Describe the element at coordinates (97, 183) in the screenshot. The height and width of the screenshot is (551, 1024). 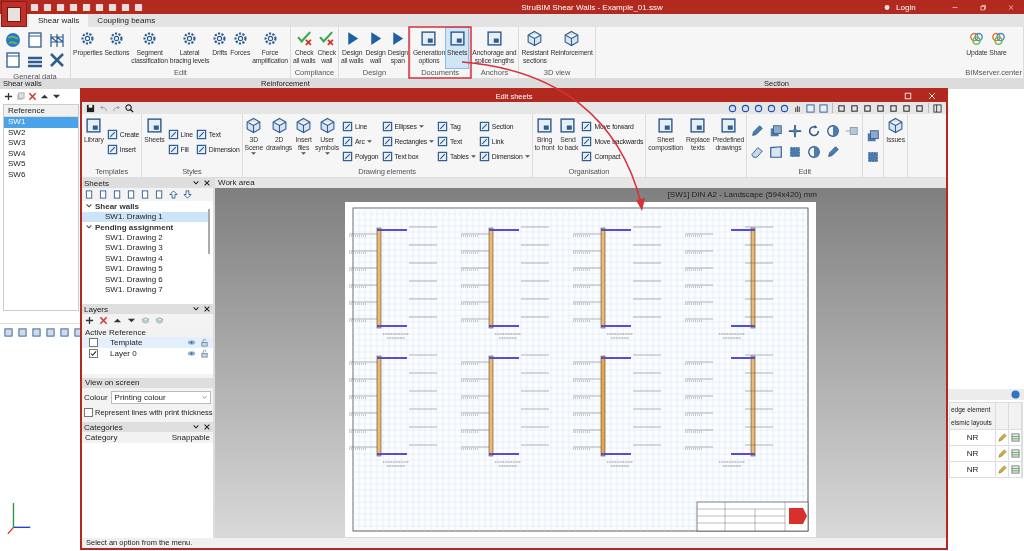
I see `panel-header: Sheets` at that location.